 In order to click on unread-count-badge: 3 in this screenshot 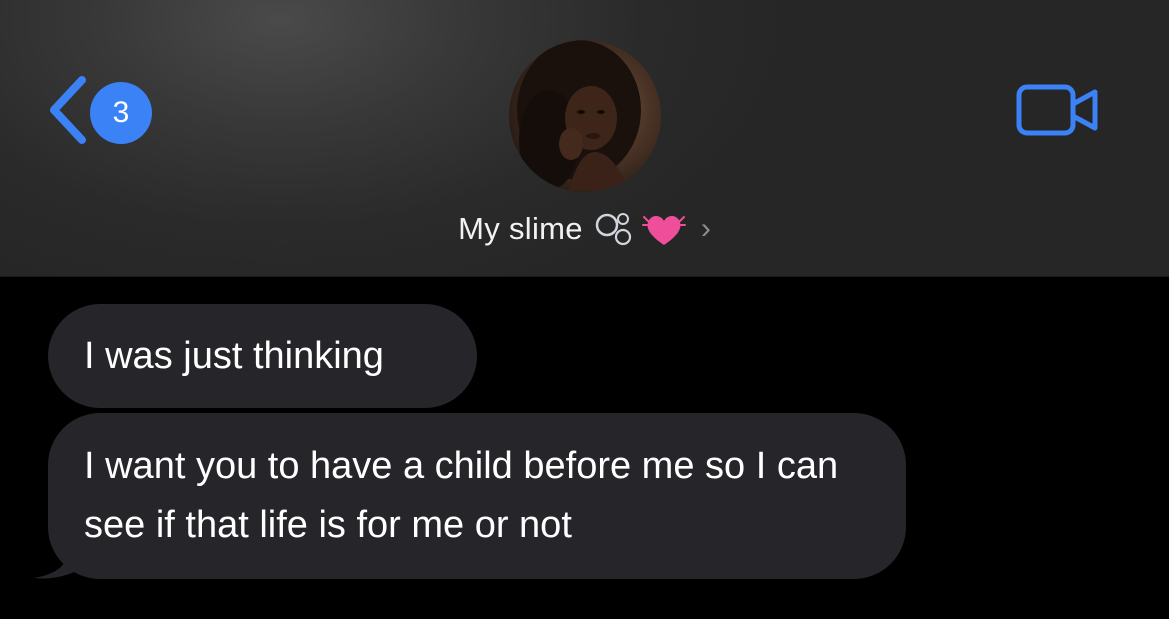, I will do `click(121, 113)`.